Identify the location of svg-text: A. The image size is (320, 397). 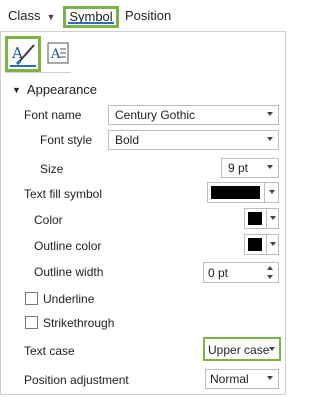
(55, 54).